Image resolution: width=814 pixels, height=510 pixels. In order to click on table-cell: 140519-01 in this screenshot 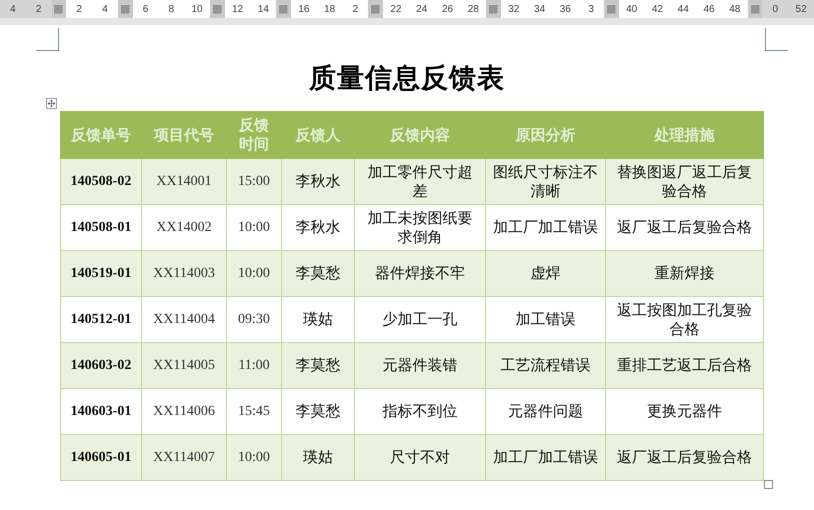, I will do `click(101, 273)`.